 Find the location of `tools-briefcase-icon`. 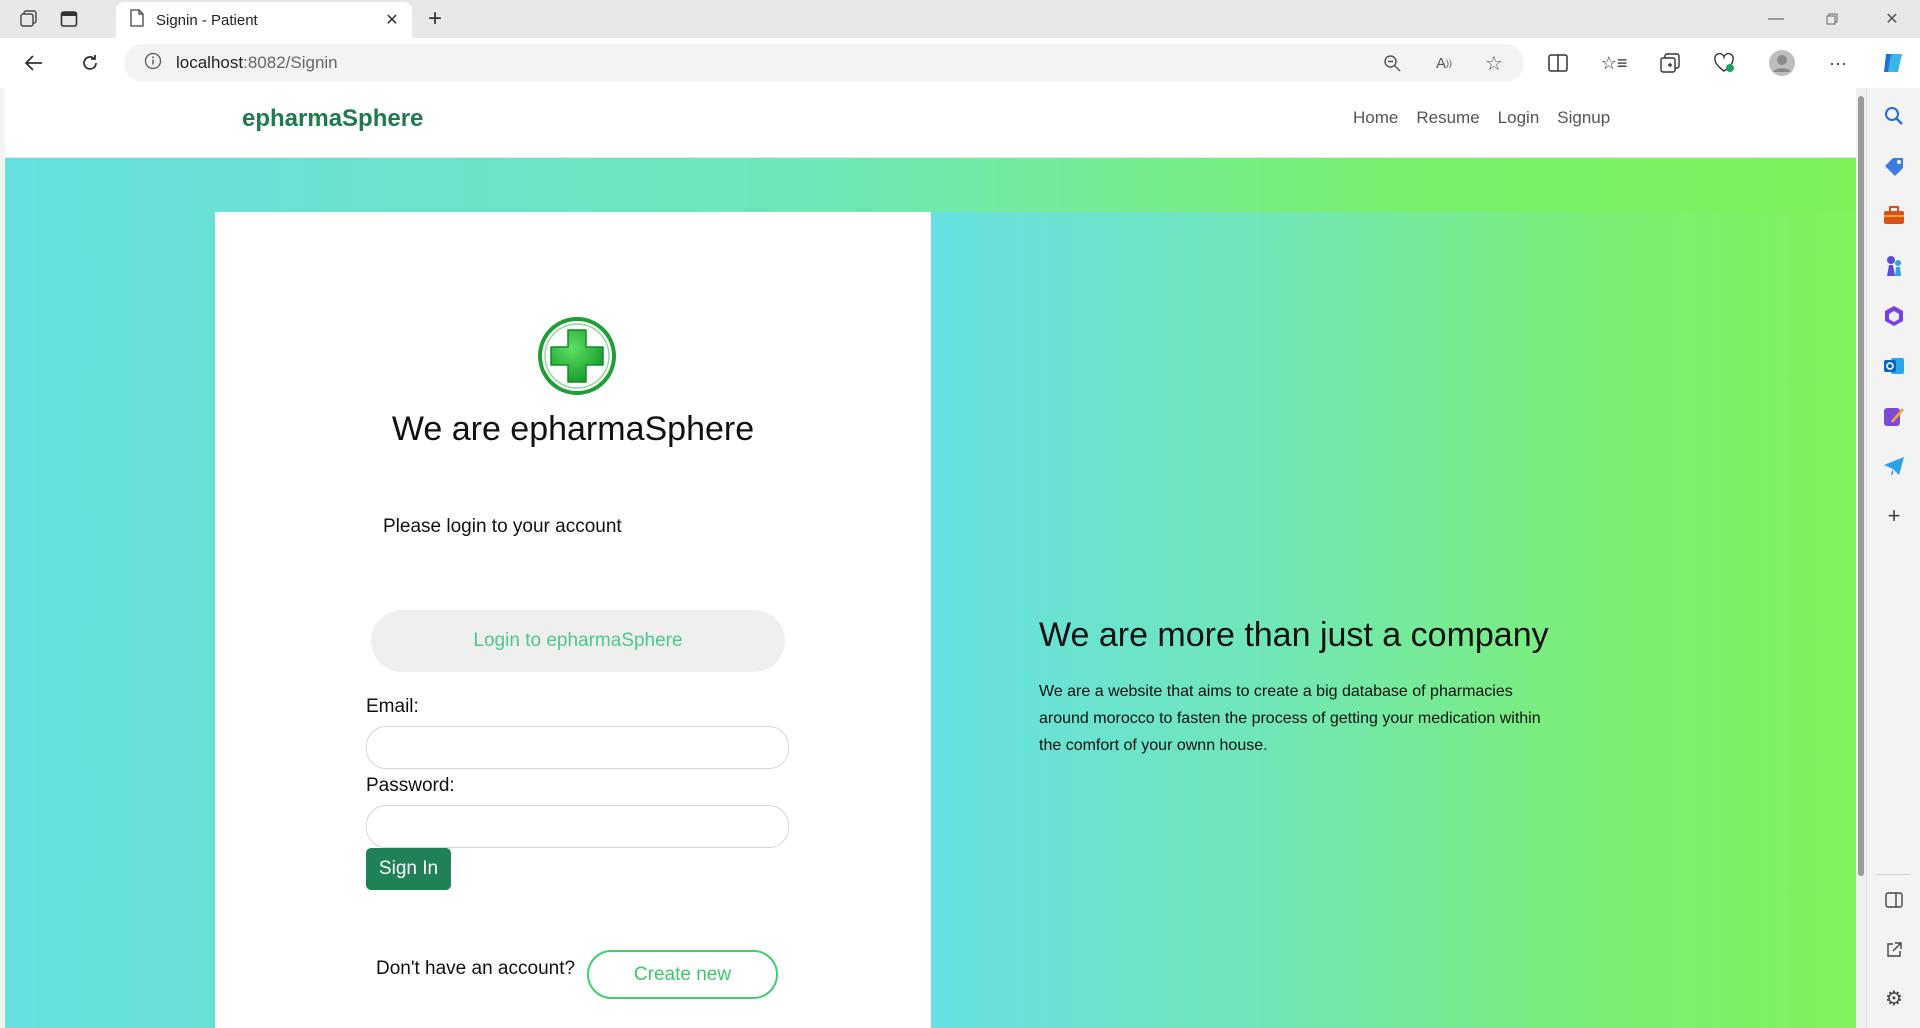

tools-briefcase-icon is located at coordinates (1894, 216).